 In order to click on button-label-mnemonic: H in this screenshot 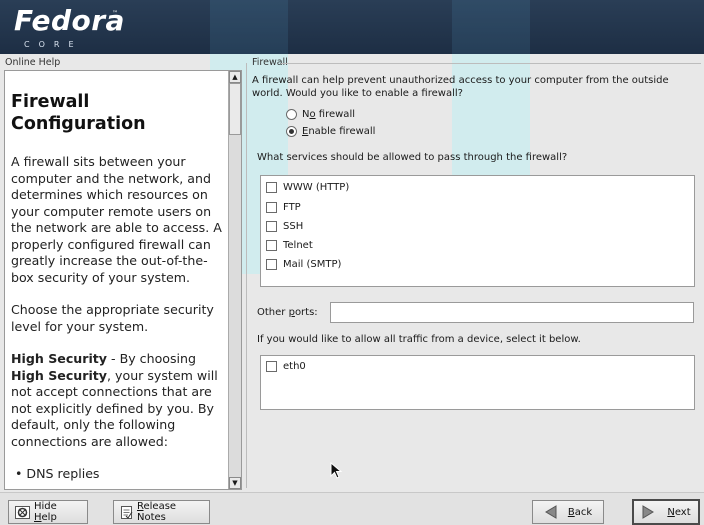, I will do `click(38, 517)`.